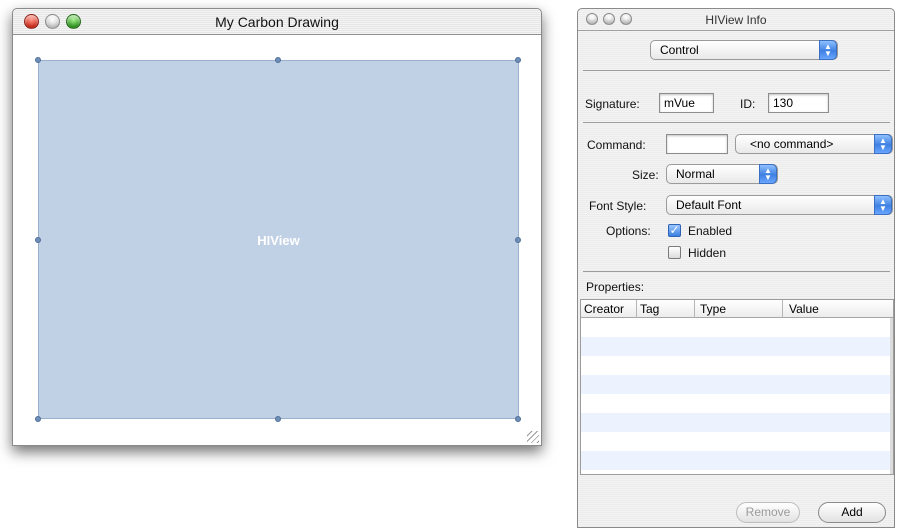  I want to click on font-style-popup: Default Font ▲ ▼, so click(779, 205).